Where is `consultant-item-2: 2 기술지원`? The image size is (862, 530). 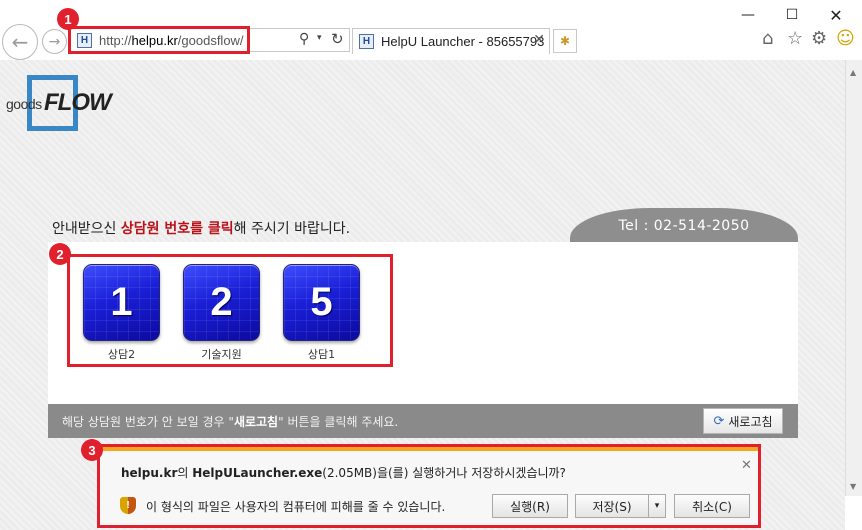
consultant-item-2: 2 기술지원 is located at coordinates (221, 313).